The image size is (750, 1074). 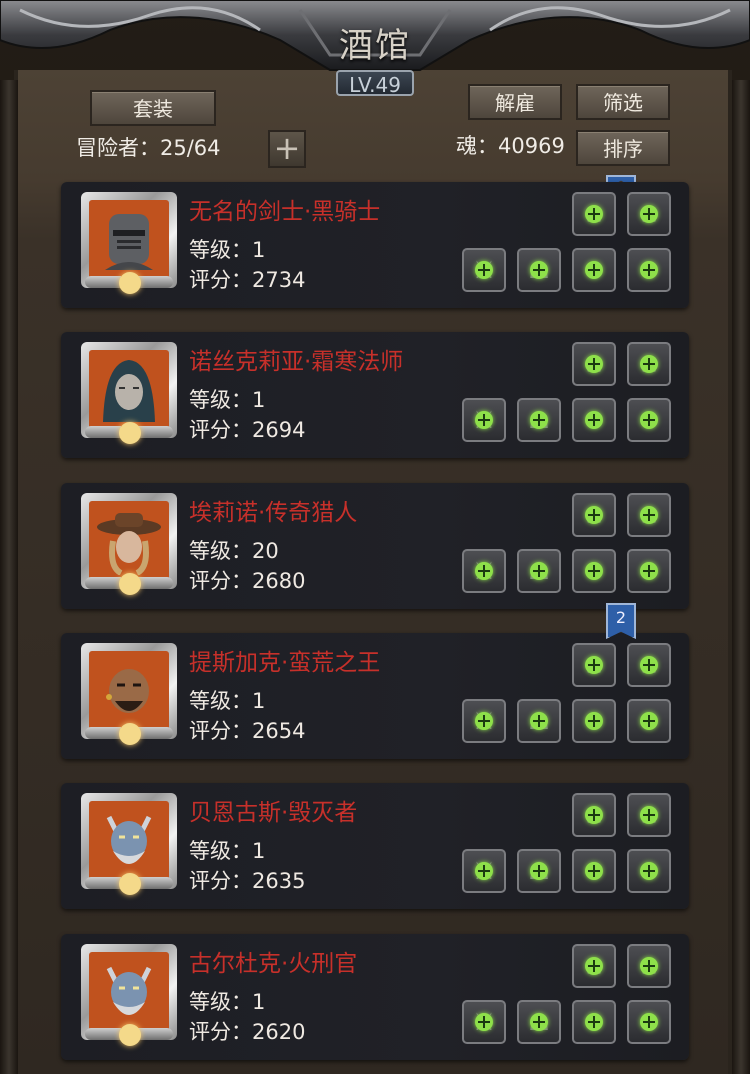 I want to click on hero-card: 埃莉诺·传奇猎人等级：20 评分：2680 ⧗⧗ ⚔☗, so click(x=375, y=546).